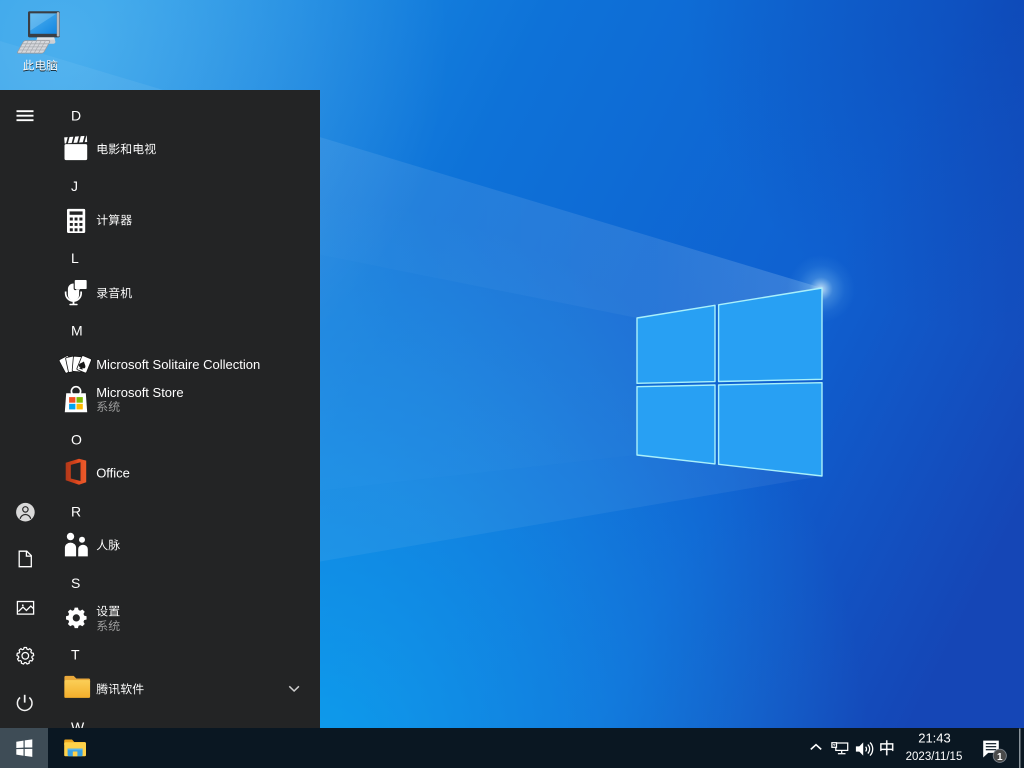  Describe the element at coordinates (1000, 757) in the screenshot. I see `svg-text: 1` at that location.